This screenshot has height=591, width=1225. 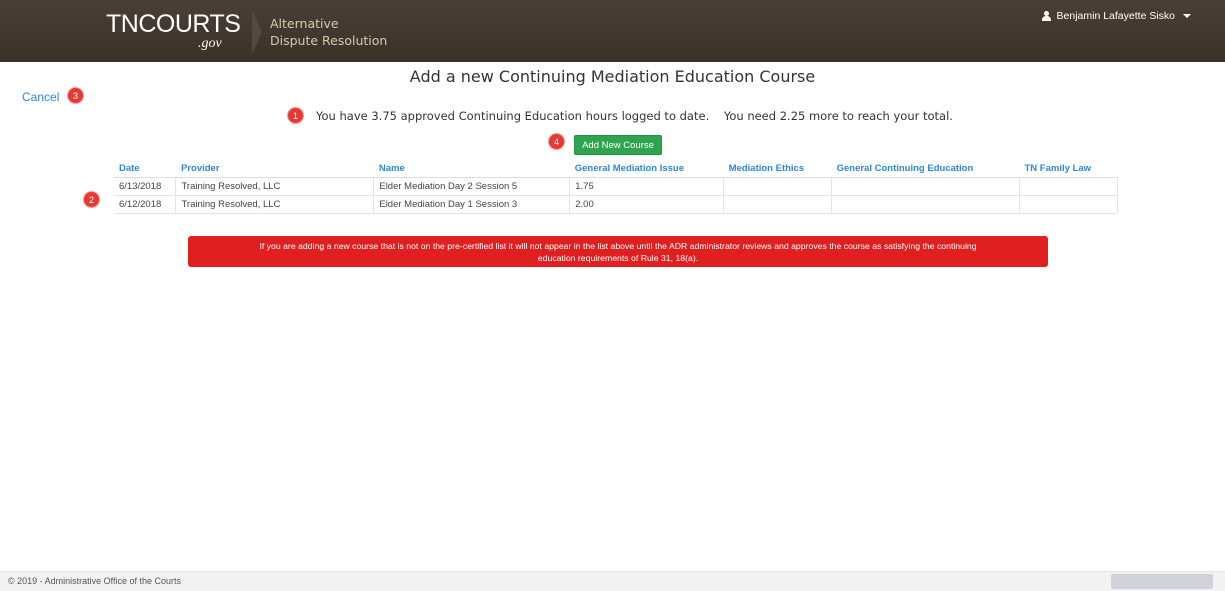 What do you see at coordinates (472, 204) in the screenshot?
I see `cell-name: Elder Mediation Day 1 Session 3` at bounding box center [472, 204].